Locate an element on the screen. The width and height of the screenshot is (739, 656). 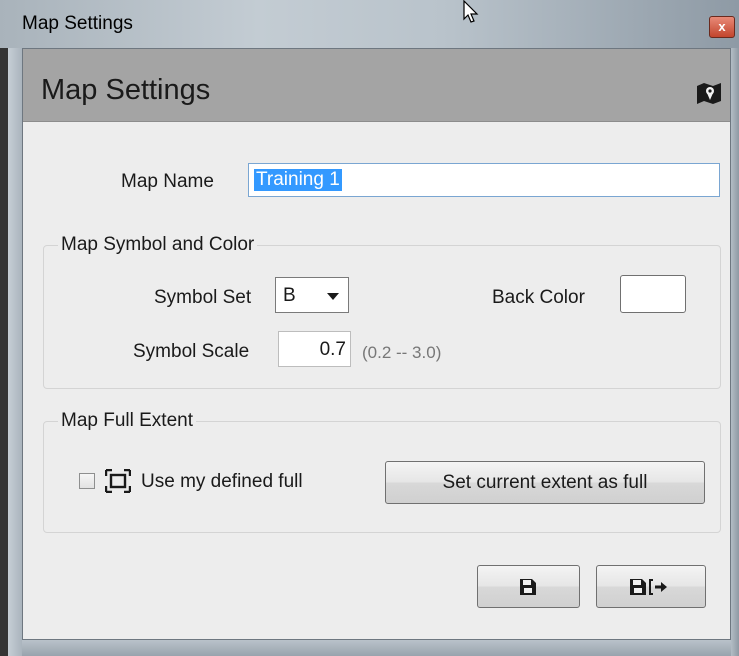
map-name-input: Training 1 is located at coordinates (484, 180).